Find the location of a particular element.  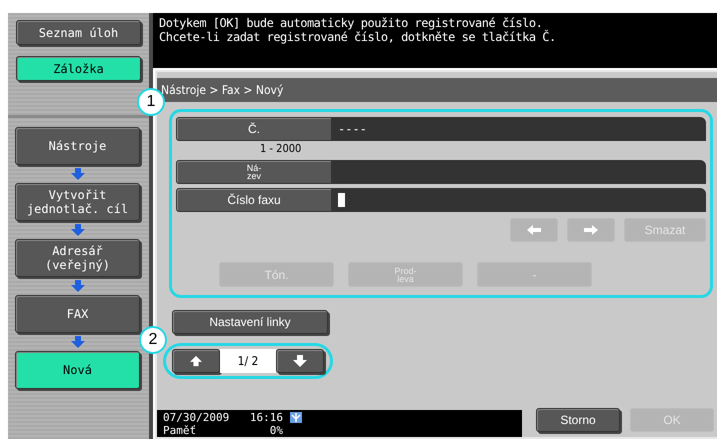

sidebar-button: Seznam úloh is located at coordinates (78, 32).